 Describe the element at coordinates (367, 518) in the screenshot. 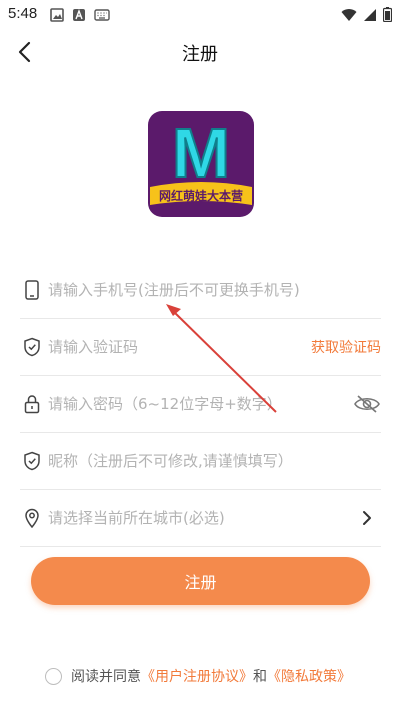

I see `chevron-right-icon` at that location.